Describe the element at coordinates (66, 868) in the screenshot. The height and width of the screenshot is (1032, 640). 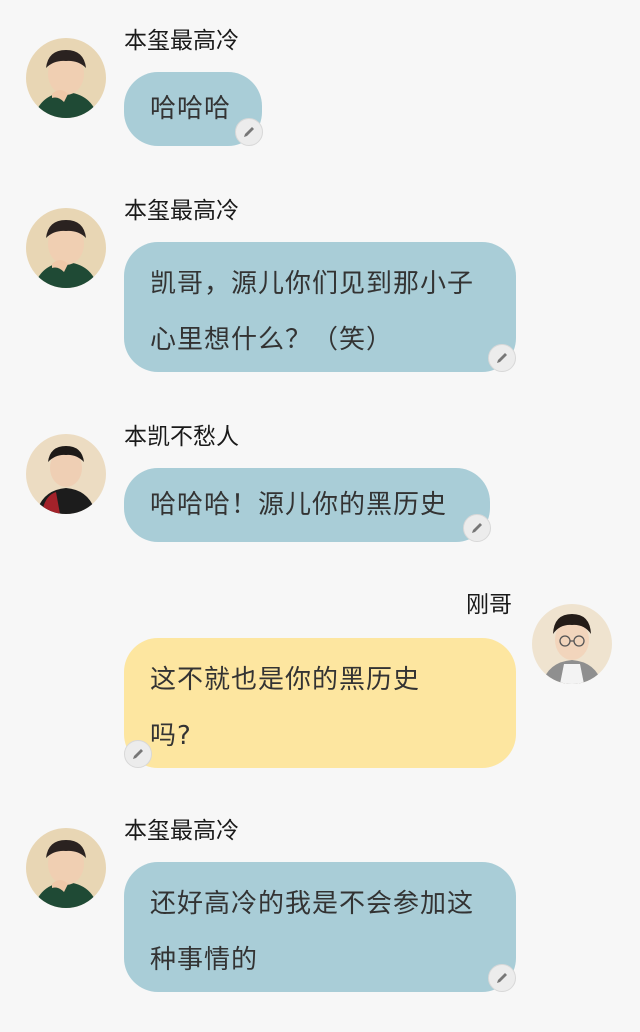
I see `avatar-qianxi-icon` at that location.